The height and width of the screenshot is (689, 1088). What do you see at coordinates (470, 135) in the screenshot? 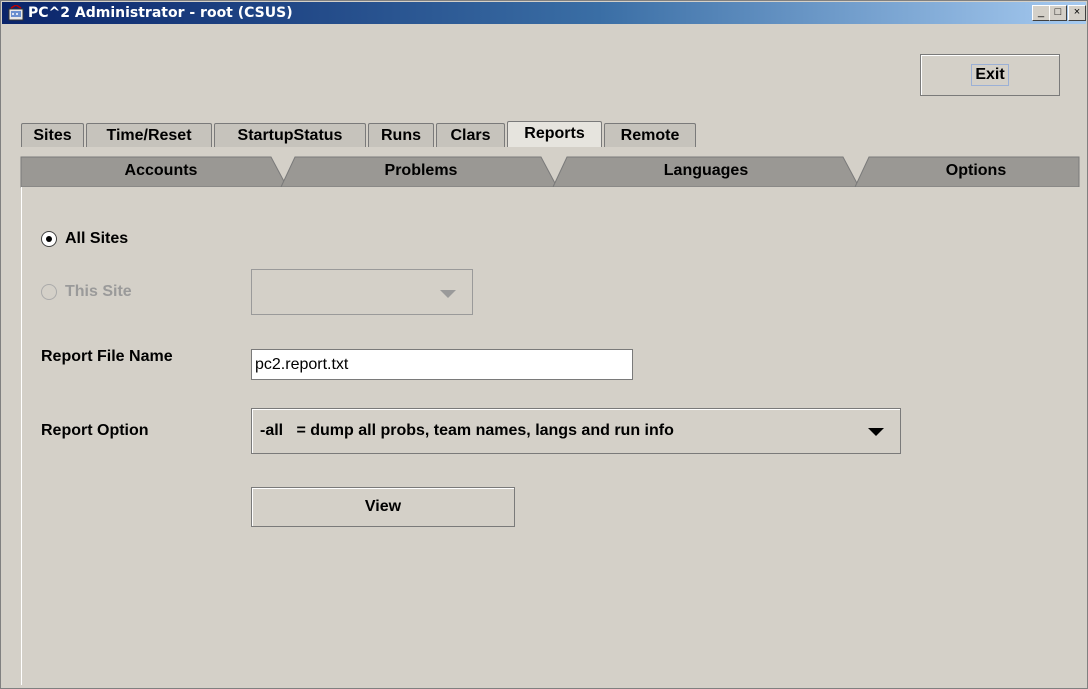
I see `tab-clars: Clars` at bounding box center [470, 135].